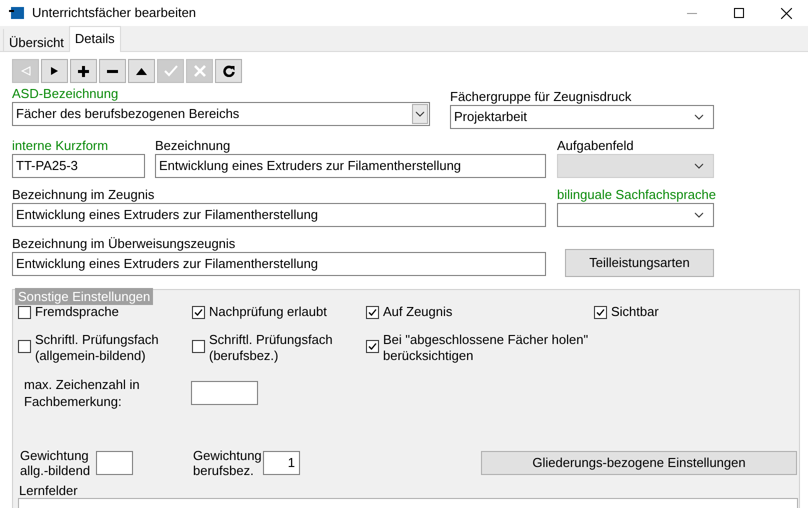 The width and height of the screenshot is (808, 508). I want to click on field-label: Bezeichnung, so click(193, 146).